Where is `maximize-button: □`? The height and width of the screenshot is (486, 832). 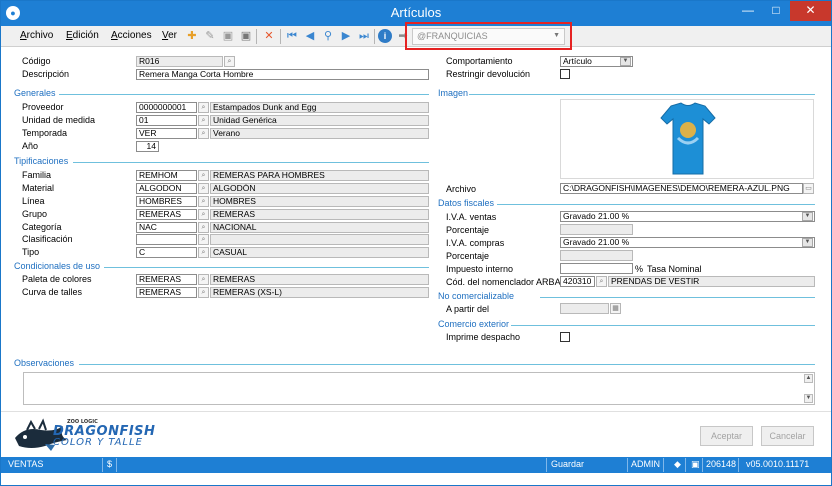
maximize-button: □ is located at coordinates (776, 11).